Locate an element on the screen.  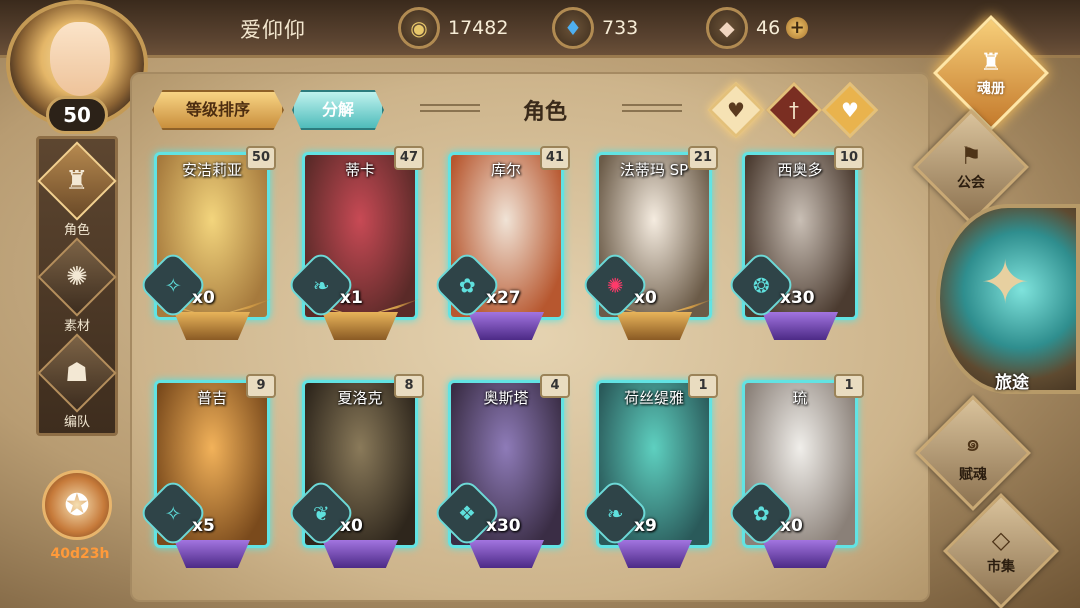
gem-stone-icon: ◆ is located at coordinates (727, 28).